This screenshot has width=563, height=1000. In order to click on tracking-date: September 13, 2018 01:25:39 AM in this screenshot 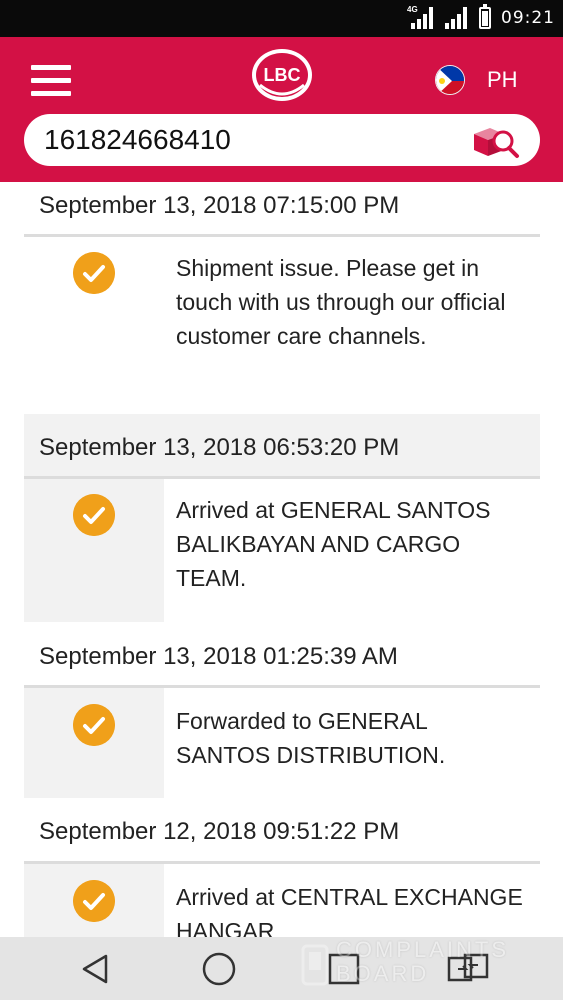, I will do `click(218, 656)`.